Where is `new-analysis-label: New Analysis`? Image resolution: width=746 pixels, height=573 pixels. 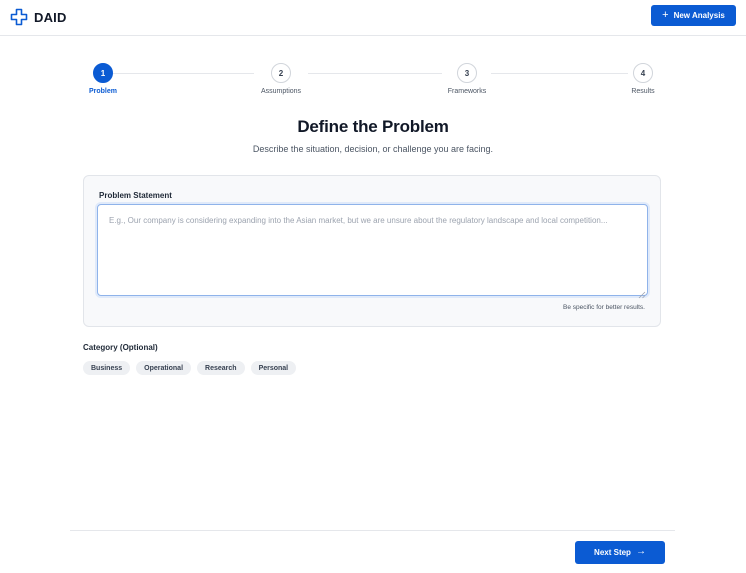 new-analysis-label: New Analysis is located at coordinates (699, 15).